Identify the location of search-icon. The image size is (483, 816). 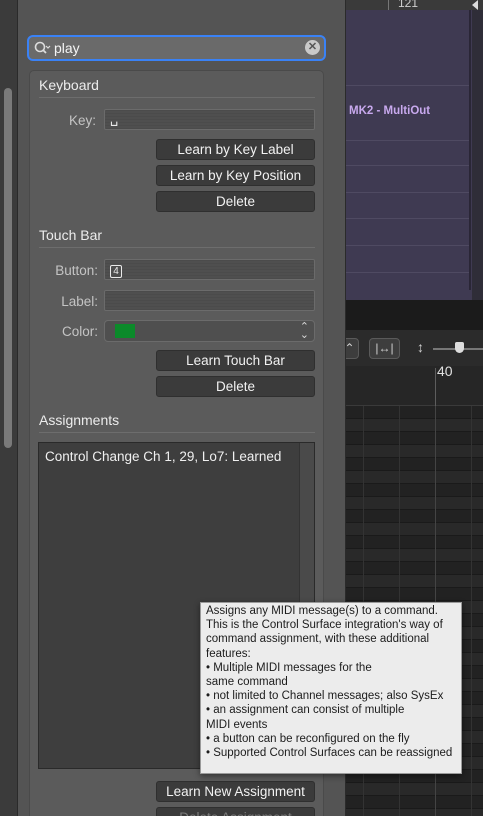
(42, 48).